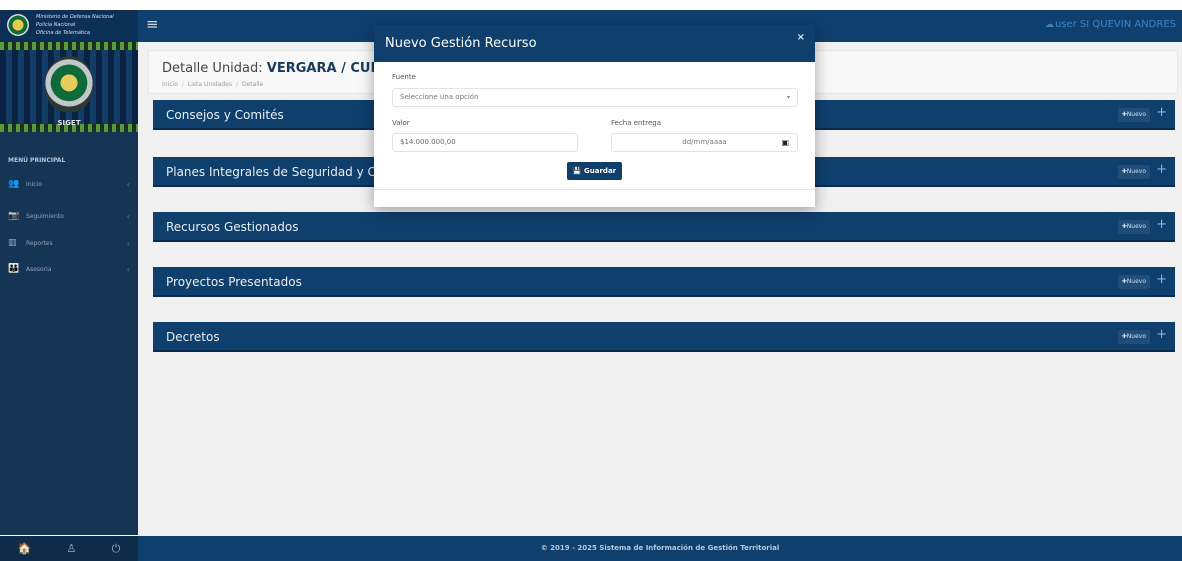 The height and width of the screenshot is (561, 1182). What do you see at coordinates (275, 172) in the screenshot?
I see `panel-title: Planes Integrales de Seguridad y Co` at bounding box center [275, 172].